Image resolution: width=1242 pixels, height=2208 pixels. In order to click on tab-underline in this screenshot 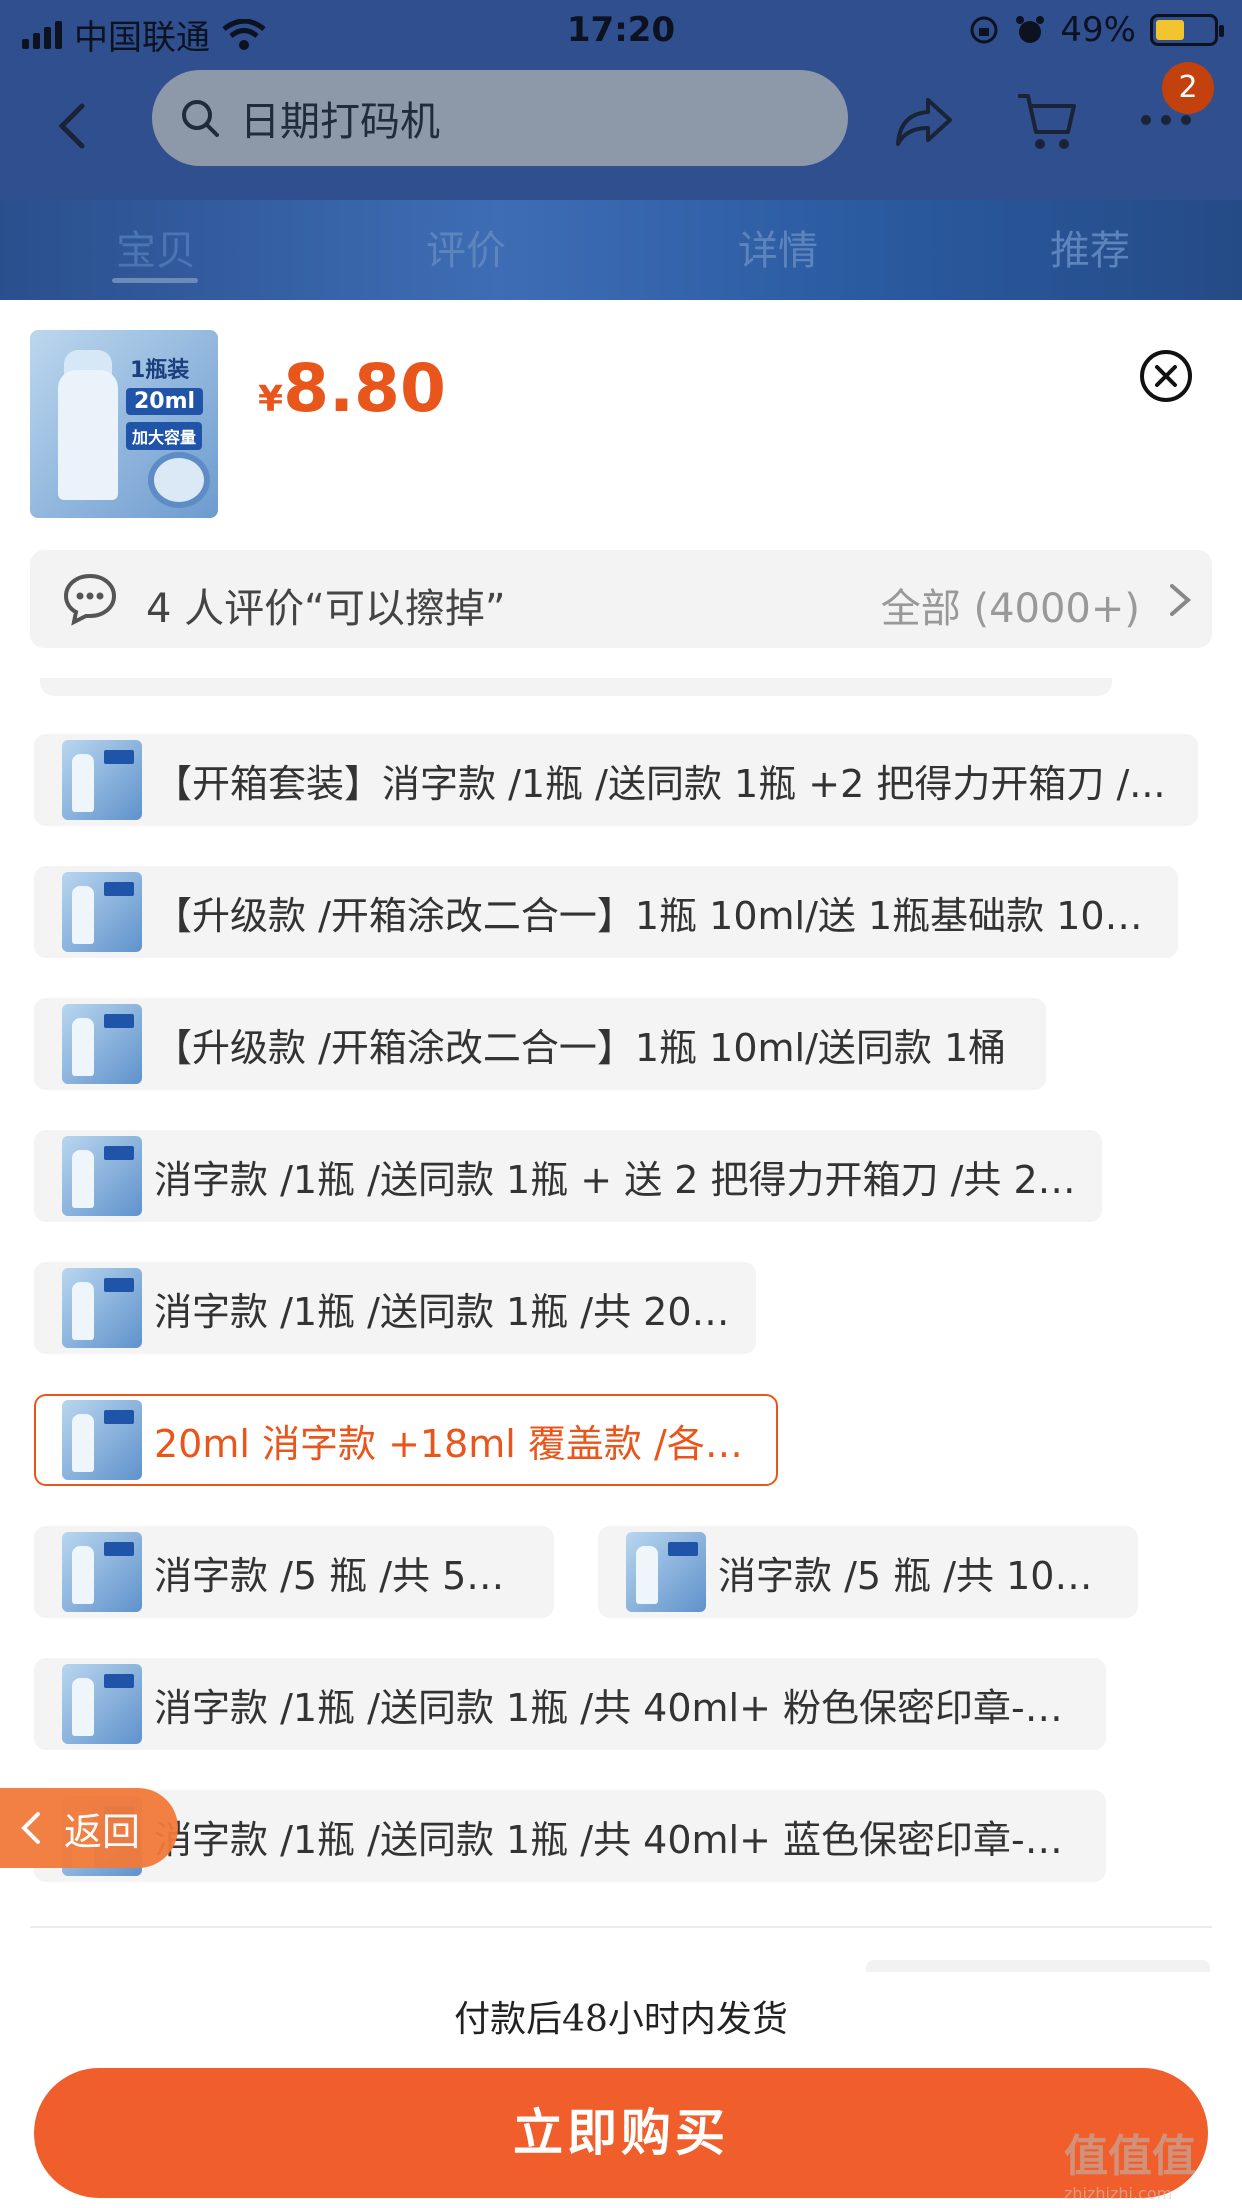, I will do `click(155, 280)`.